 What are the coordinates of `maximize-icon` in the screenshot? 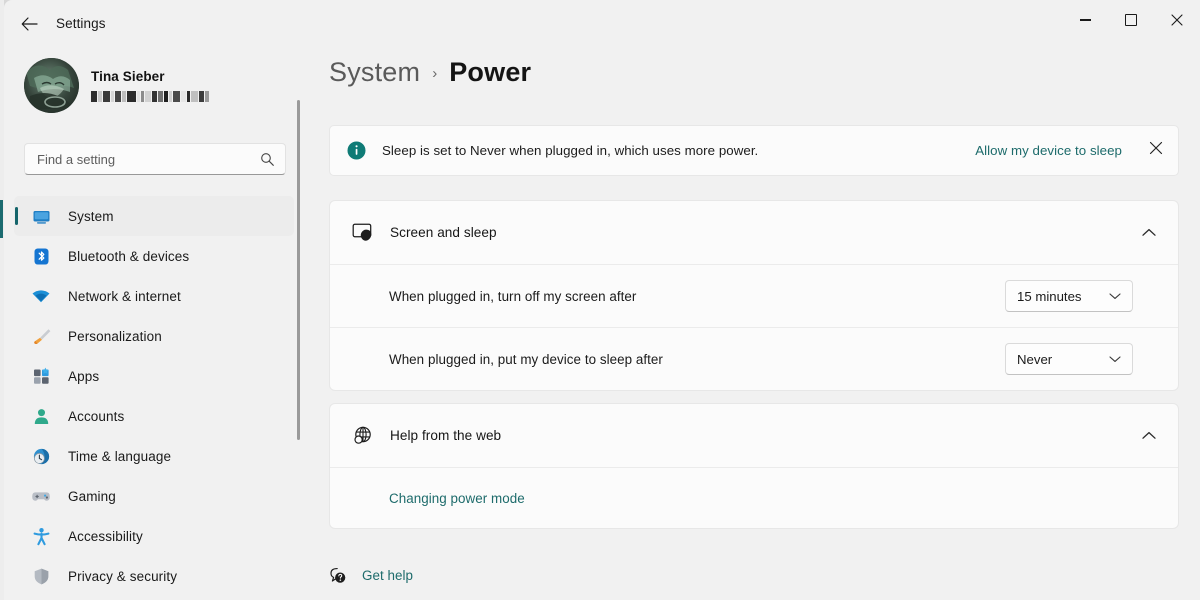 It's located at (1131, 20).